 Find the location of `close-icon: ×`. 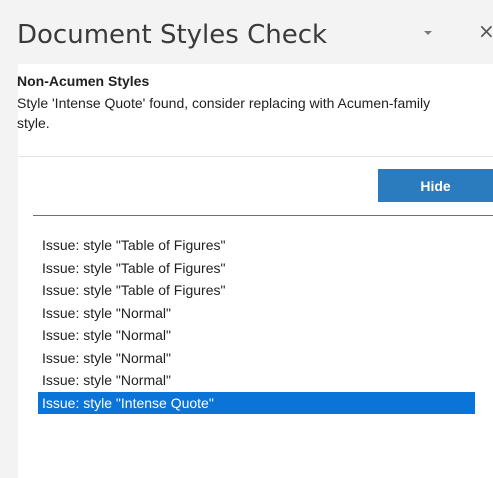

close-icon: × is located at coordinates (485, 31).